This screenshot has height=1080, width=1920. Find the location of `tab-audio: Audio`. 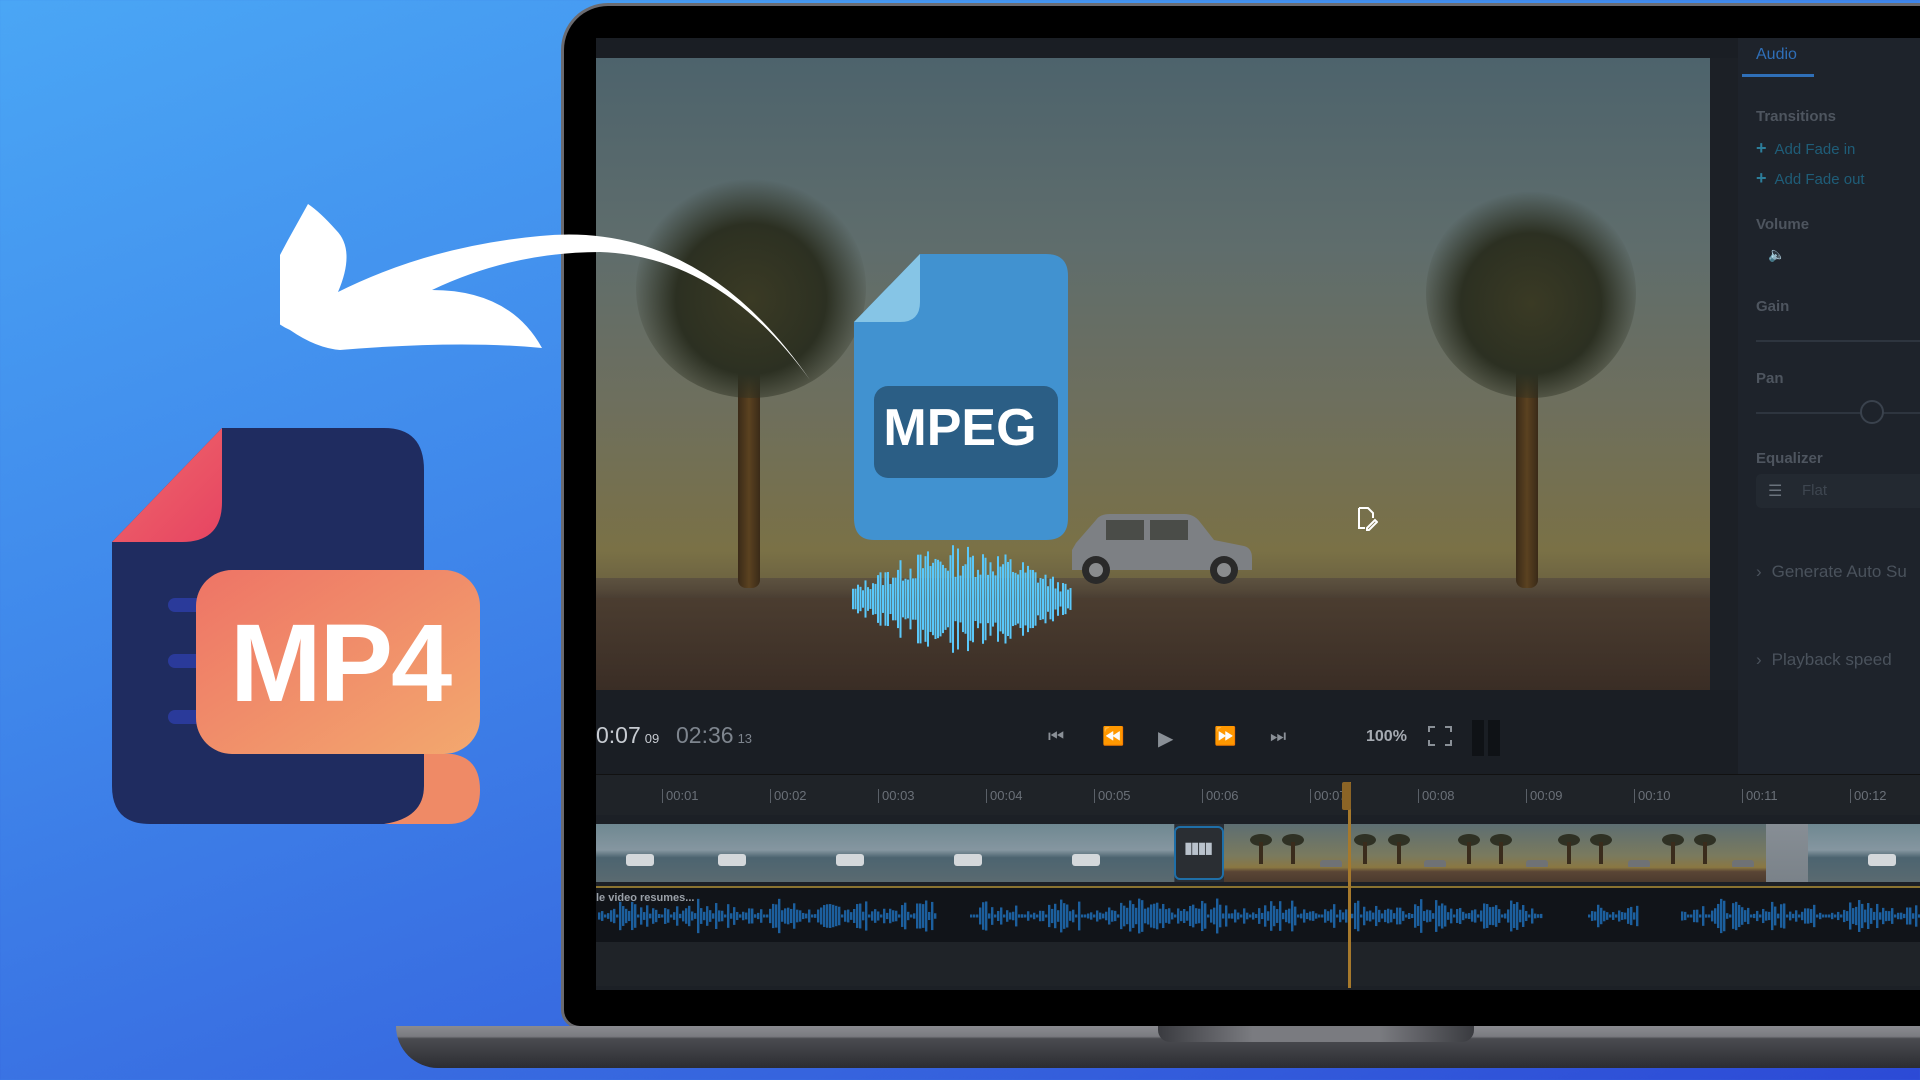

tab-audio: Audio is located at coordinates (1776, 55).